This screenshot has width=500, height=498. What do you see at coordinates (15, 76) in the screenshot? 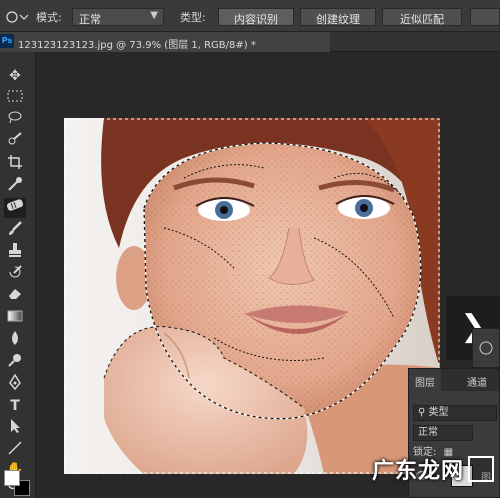
I see `move-tool-icon: ✥` at bounding box center [15, 76].